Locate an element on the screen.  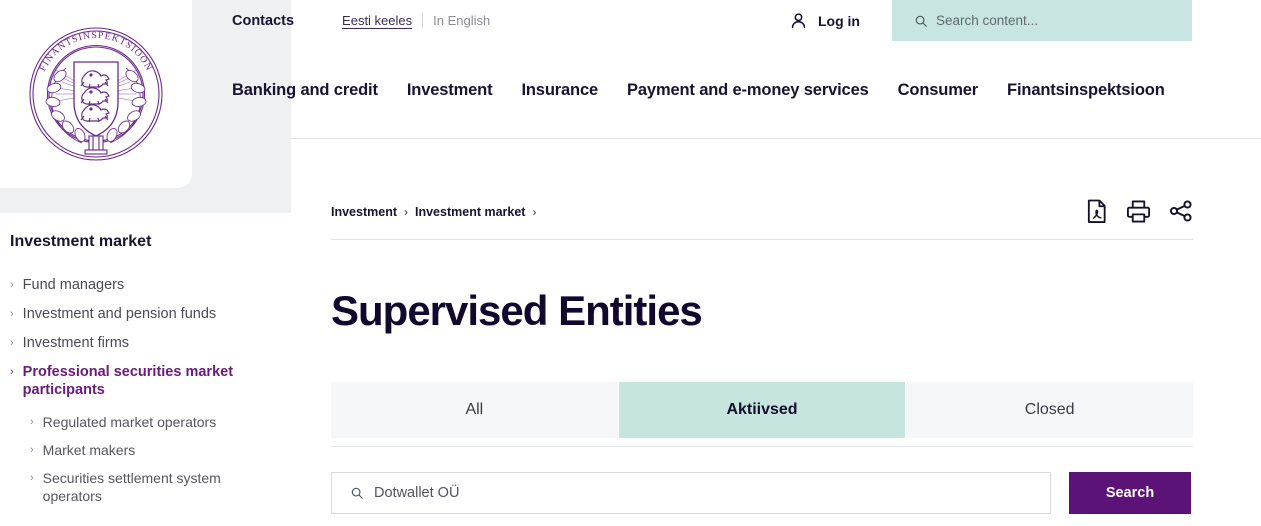
language-switcher: Eesti keeles In English is located at coordinates (416, 20).